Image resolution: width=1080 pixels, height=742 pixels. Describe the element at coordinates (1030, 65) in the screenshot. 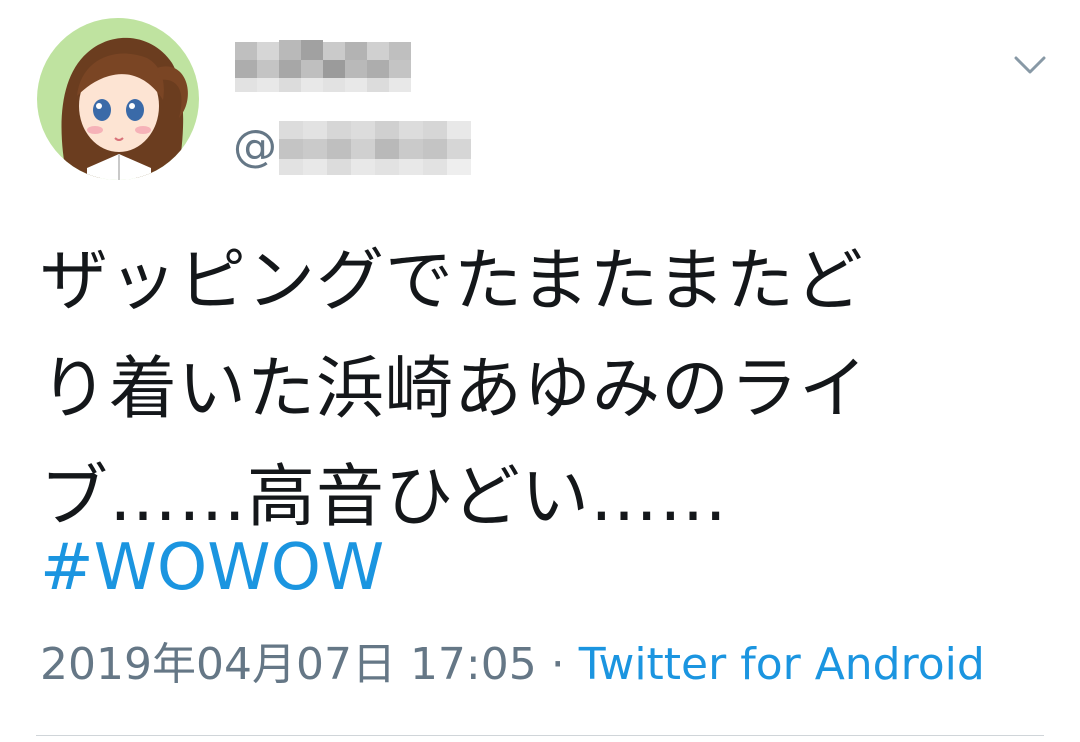

I see `chevron-down-icon` at that location.